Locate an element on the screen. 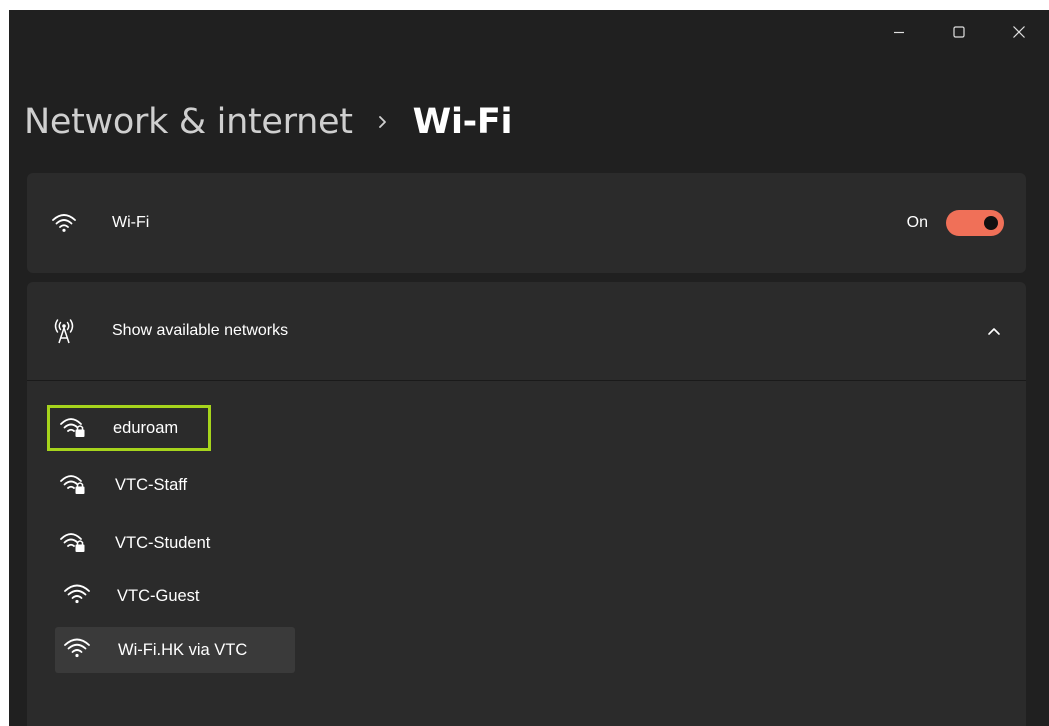  page-title: Wi-Fi is located at coordinates (462, 122).